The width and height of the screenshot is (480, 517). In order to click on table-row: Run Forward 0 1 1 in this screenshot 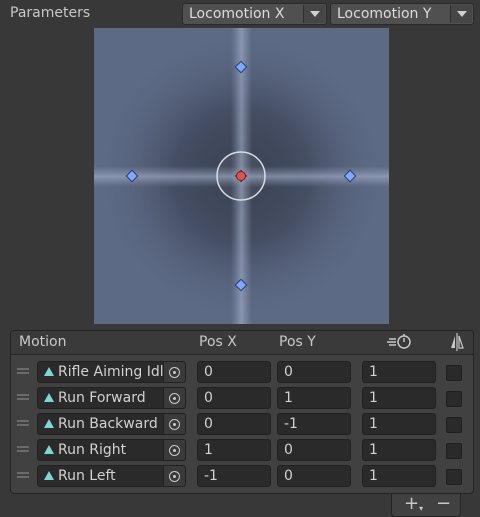, I will do `click(242, 398)`.